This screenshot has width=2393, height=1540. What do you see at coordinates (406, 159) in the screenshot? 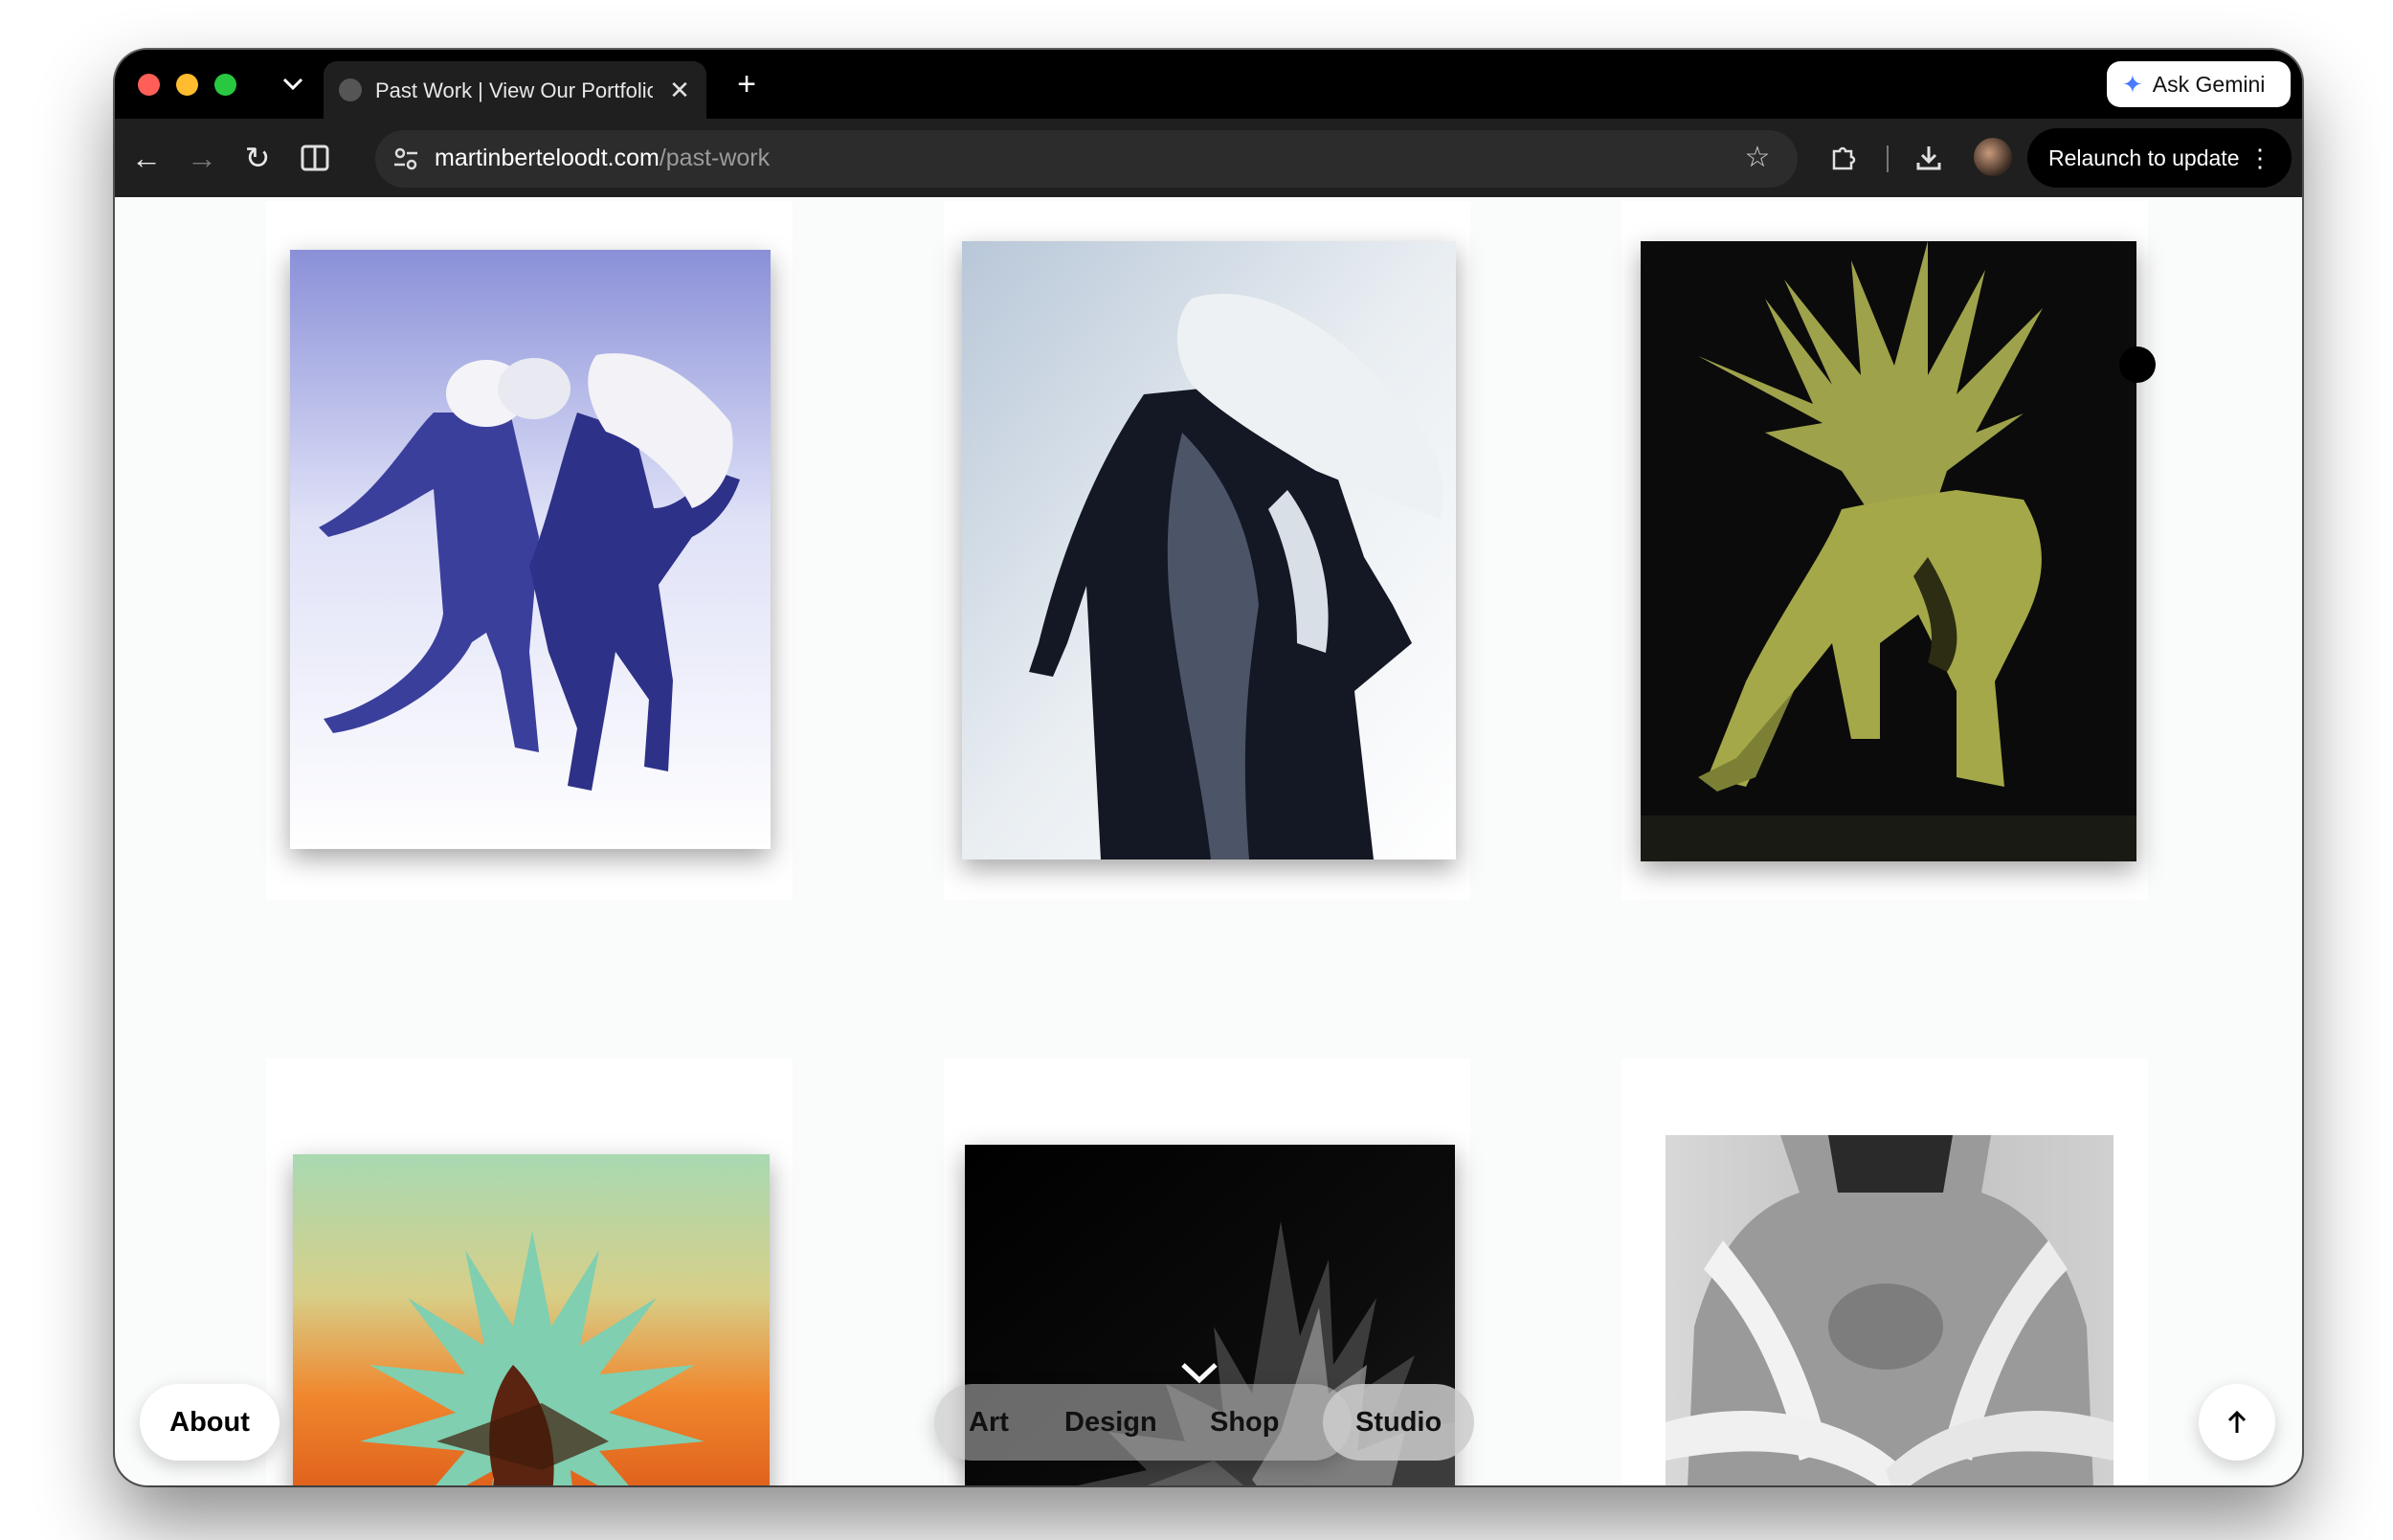
I see `site-info-icon` at bounding box center [406, 159].